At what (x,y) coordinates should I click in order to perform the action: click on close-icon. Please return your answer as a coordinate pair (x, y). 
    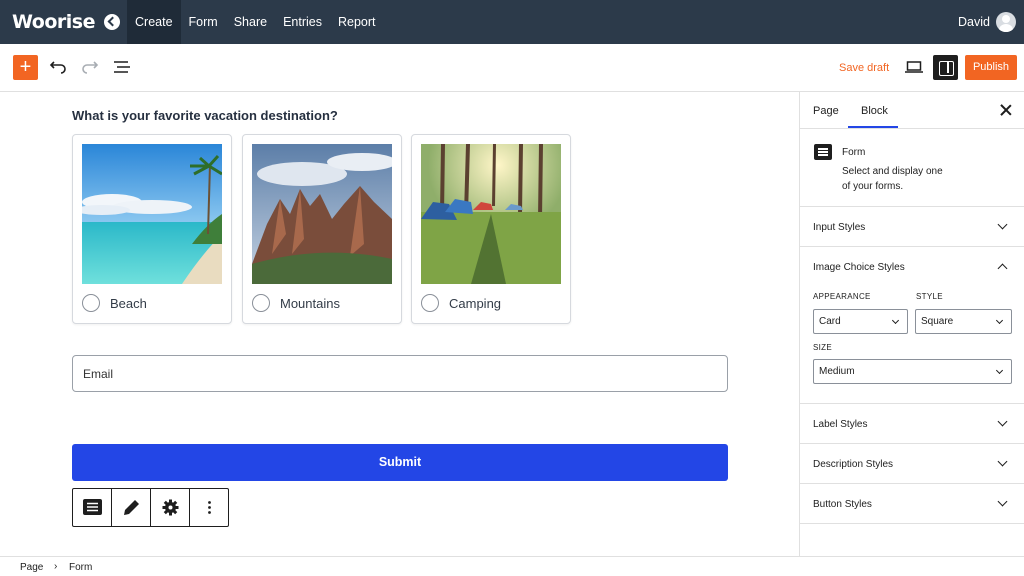
    Looking at the image, I should click on (1006, 110).